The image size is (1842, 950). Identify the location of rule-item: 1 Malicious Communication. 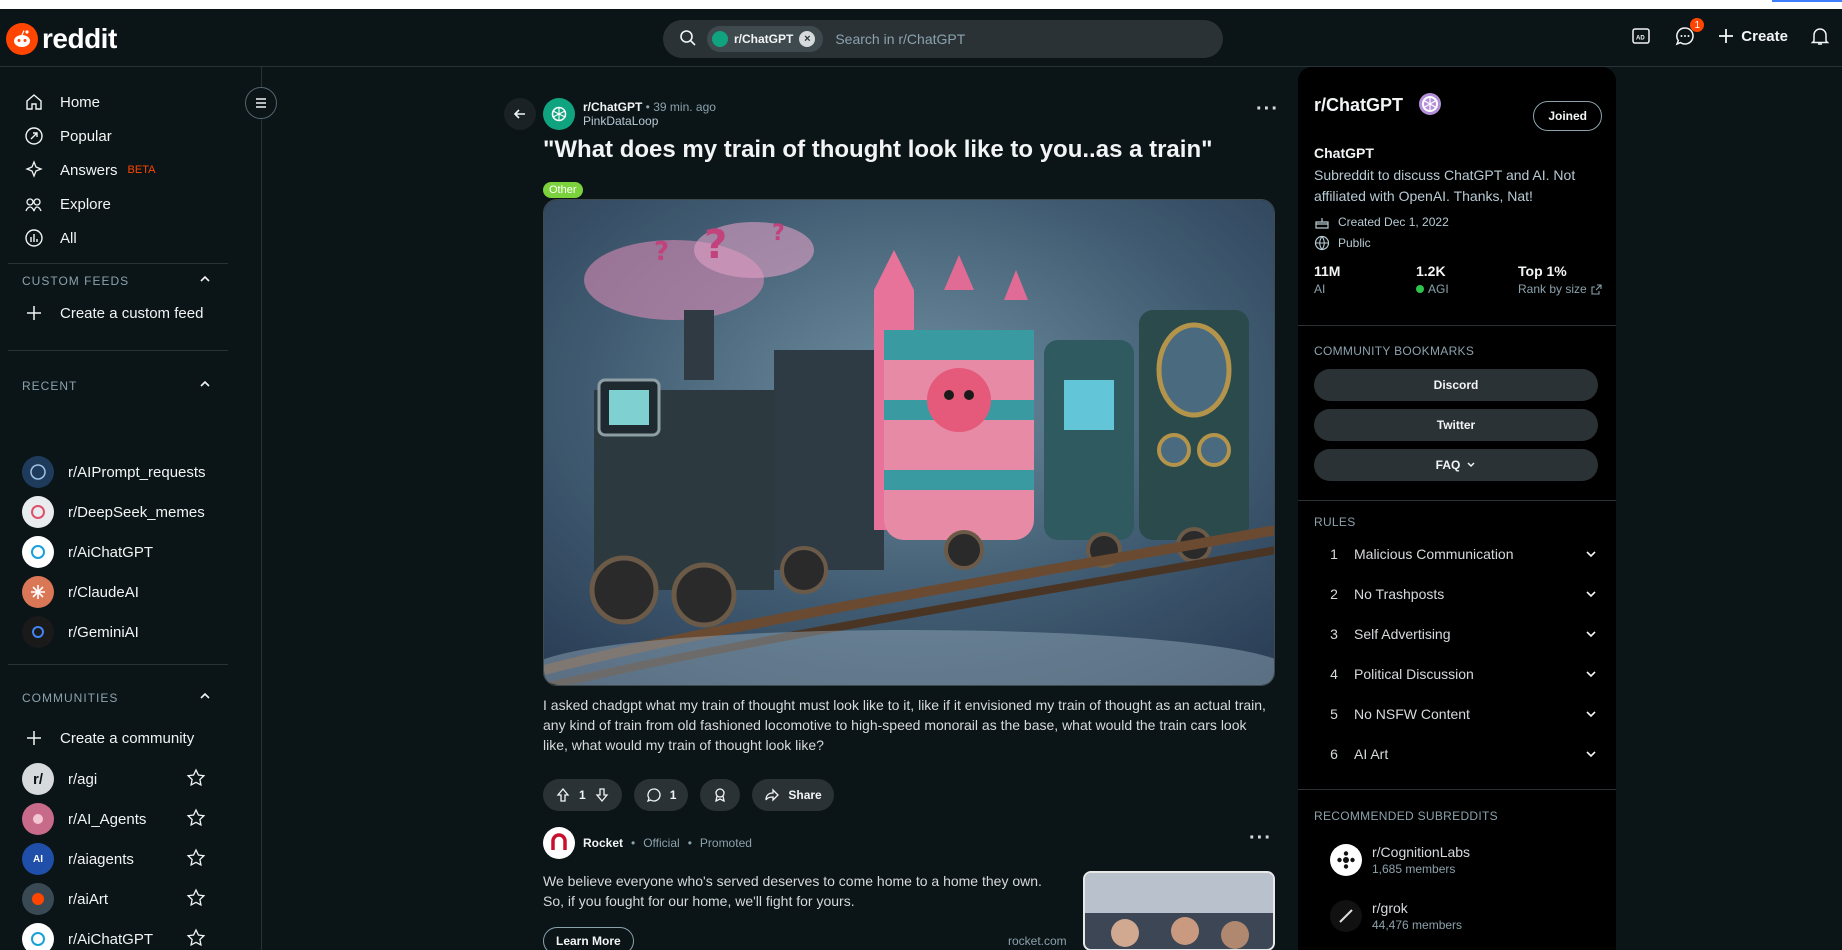
(1456, 554).